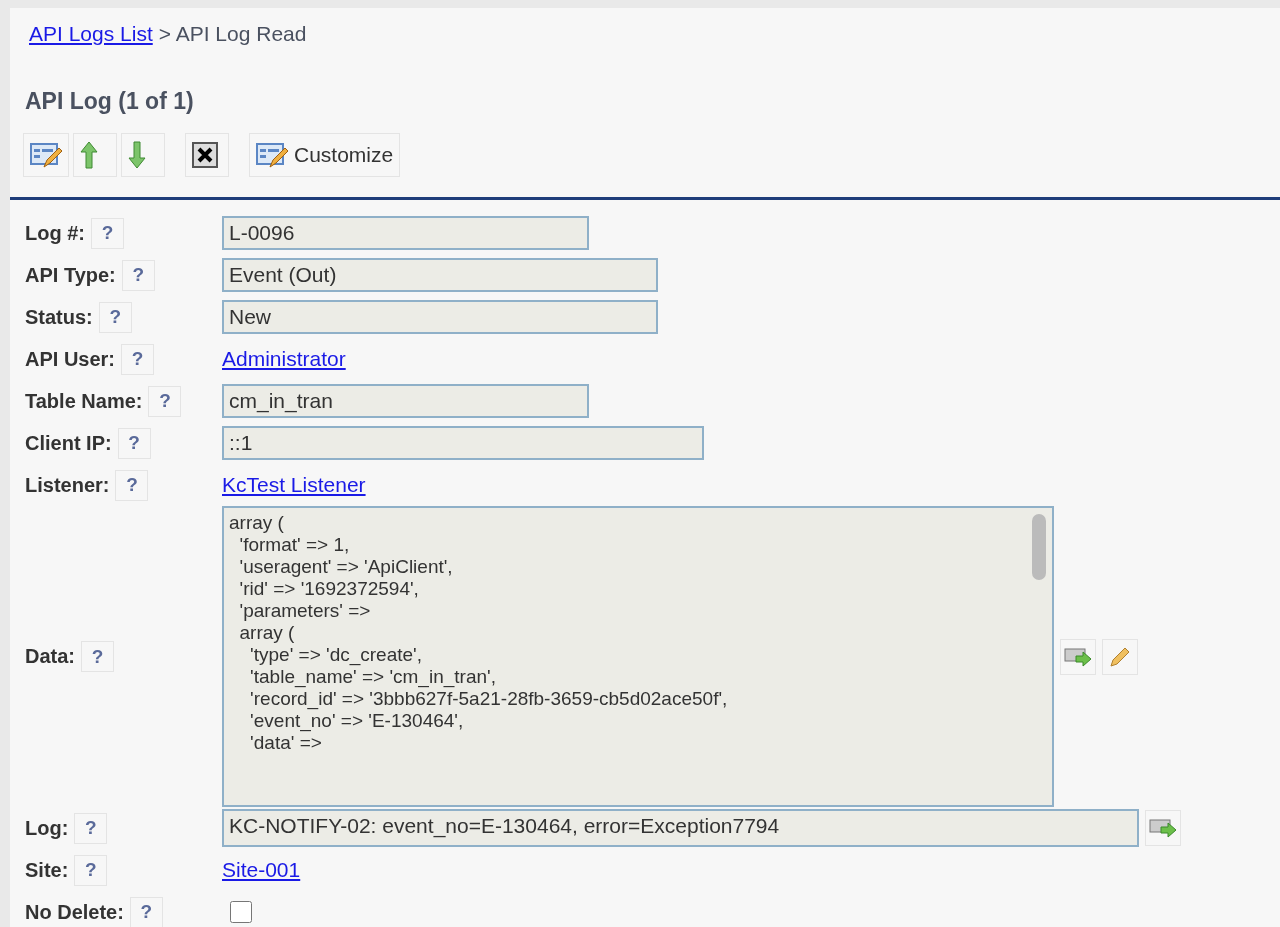 This screenshot has height=927, width=1280. Describe the element at coordinates (440, 317) in the screenshot. I see `readonly-field: New` at that location.